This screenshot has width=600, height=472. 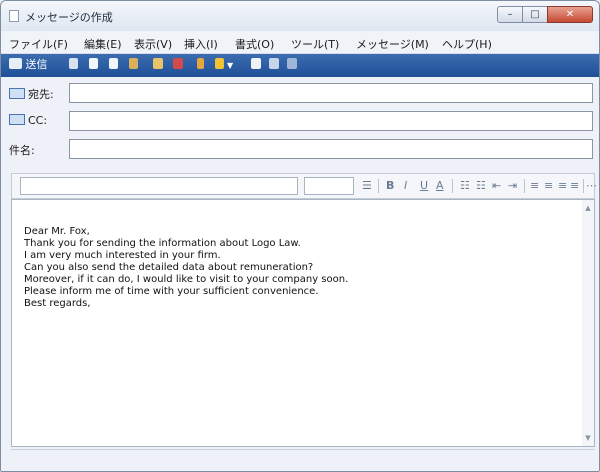 I want to click on to-label-button: 宛先:, so click(x=31, y=94).